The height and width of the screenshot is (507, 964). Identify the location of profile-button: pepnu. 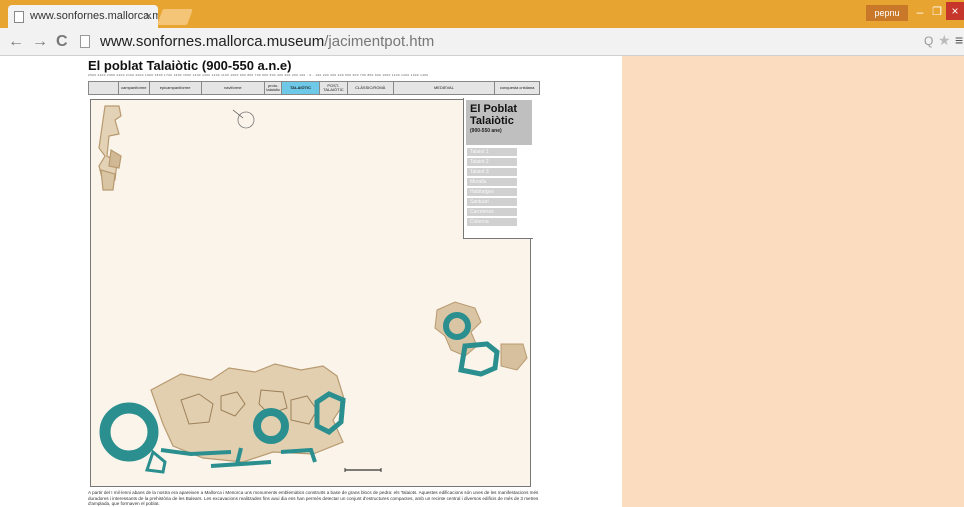
(887, 13).